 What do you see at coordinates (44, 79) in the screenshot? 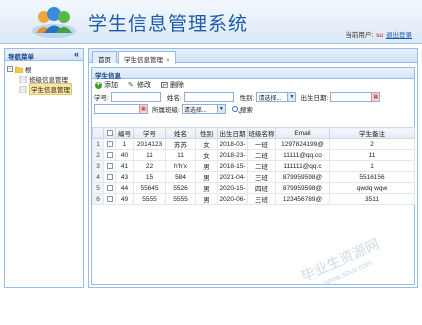
I see `nav-tree: - 根 班级信息管理 学生信息管理` at bounding box center [44, 79].